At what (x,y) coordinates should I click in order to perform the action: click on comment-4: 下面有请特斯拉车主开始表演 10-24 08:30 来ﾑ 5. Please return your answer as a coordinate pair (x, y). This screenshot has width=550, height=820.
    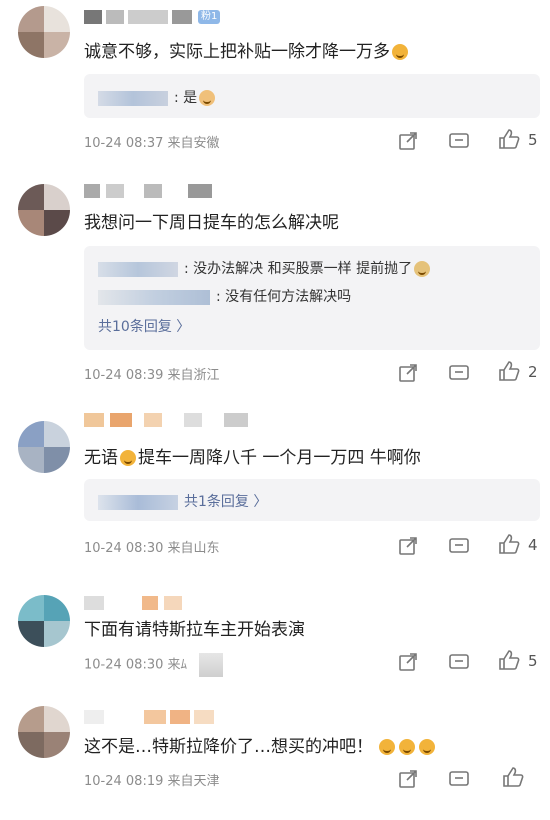
    Looking at the image, I should click on (275, 632).